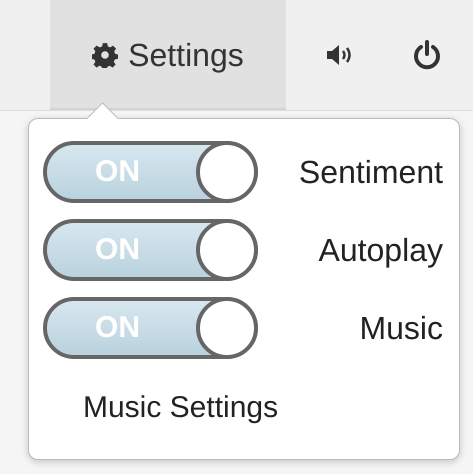 The height and width of the screenshot is (474, 473). I want to click on toggle-label: Autoplay, so click(380, 250).